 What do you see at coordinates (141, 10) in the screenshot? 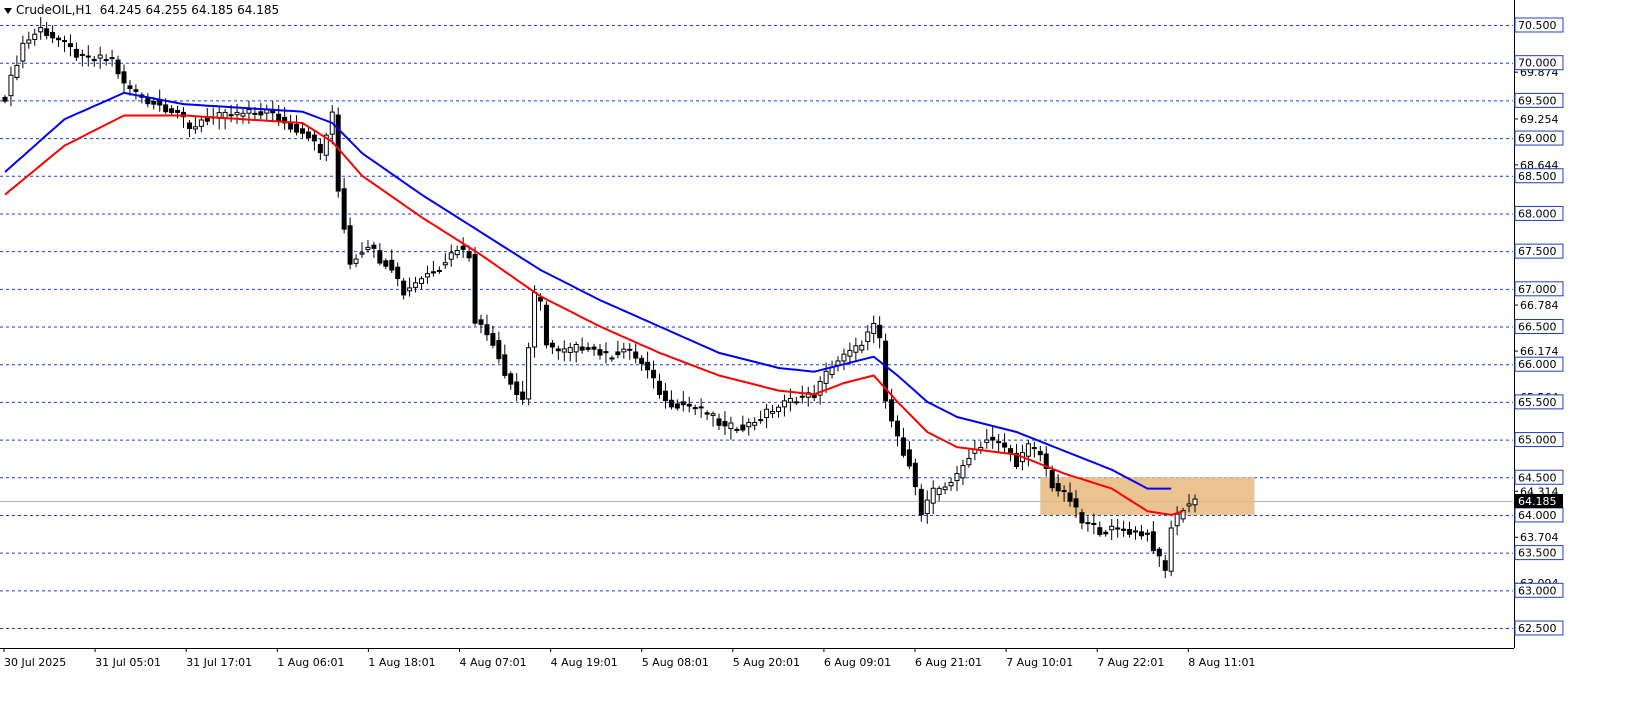
I see `chart-header: CrudeOIL,H1 64.245 64.255 64.185 64.185` at bounding box center [141, 10].